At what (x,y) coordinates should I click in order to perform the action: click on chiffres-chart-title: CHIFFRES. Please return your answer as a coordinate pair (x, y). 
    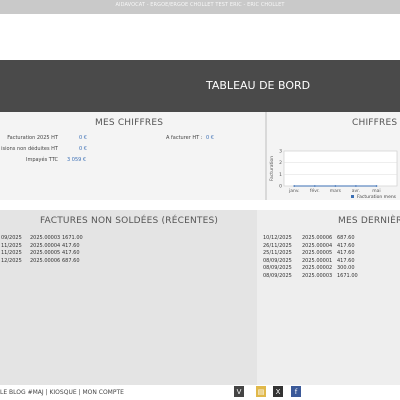
    Looking at the image, I should click on (375, 123).